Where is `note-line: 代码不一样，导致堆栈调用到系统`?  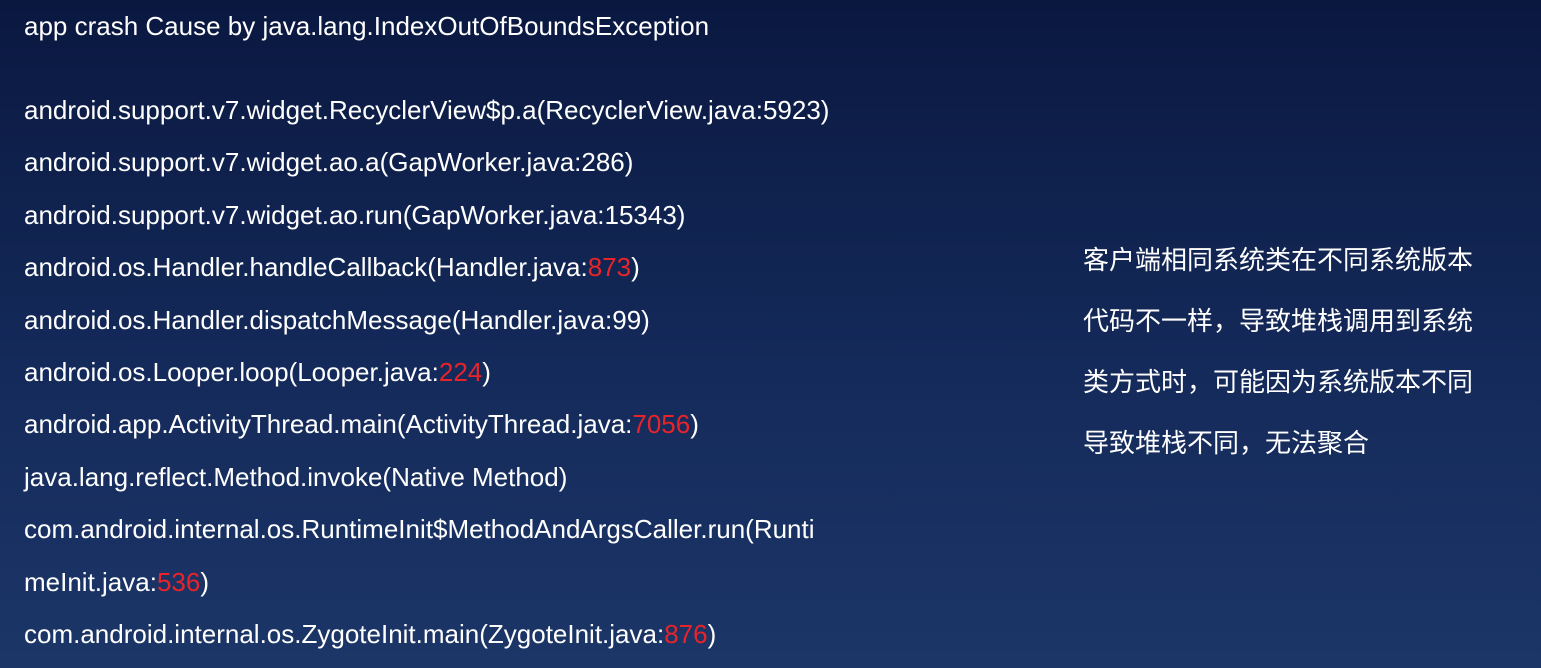
note-line: 代码不一样，导致堆栈调用到系统 is located at coordinates (1278, 322).